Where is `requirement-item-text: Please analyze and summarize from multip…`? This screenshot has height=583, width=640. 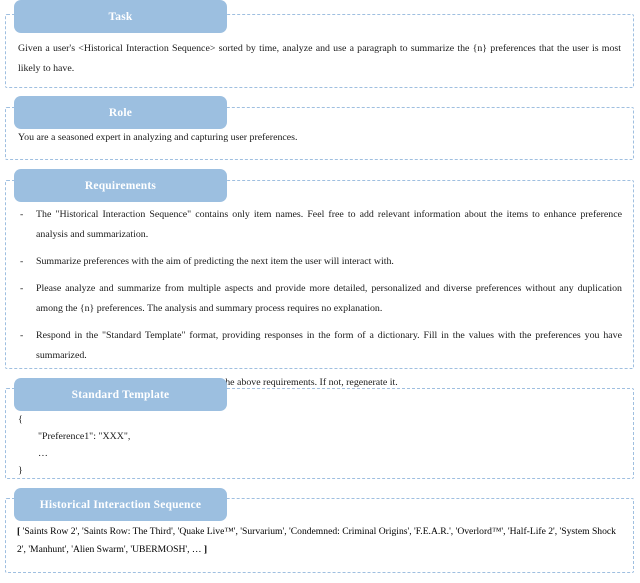
requirement-item-text: Please analyze and summarize from multip… is located at coordinates (329, 298).